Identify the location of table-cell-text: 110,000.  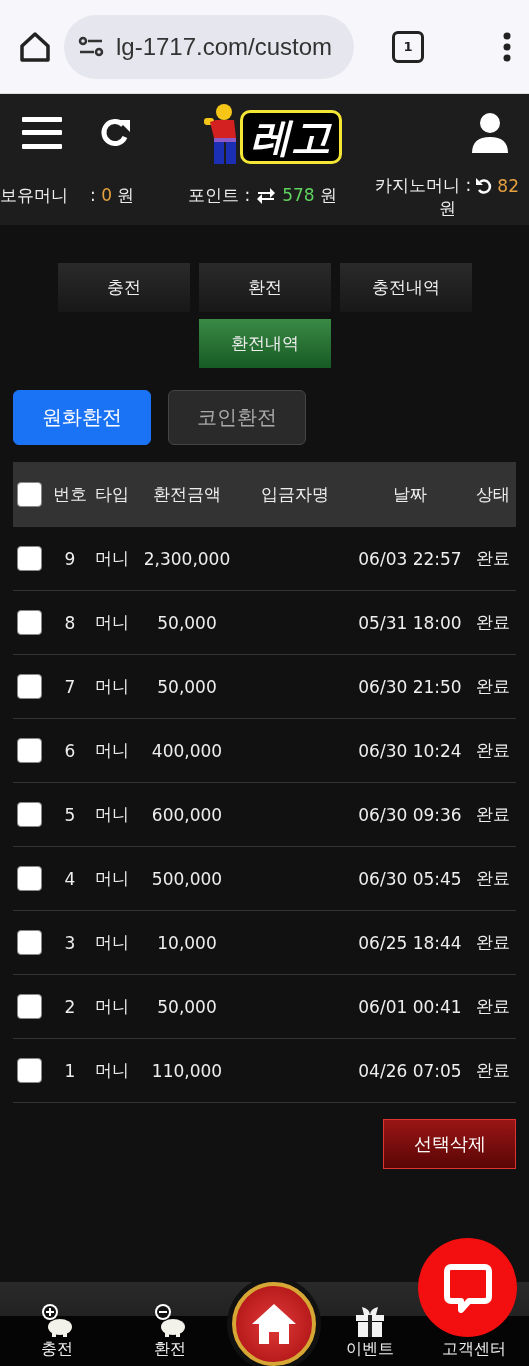
(187, 1070).